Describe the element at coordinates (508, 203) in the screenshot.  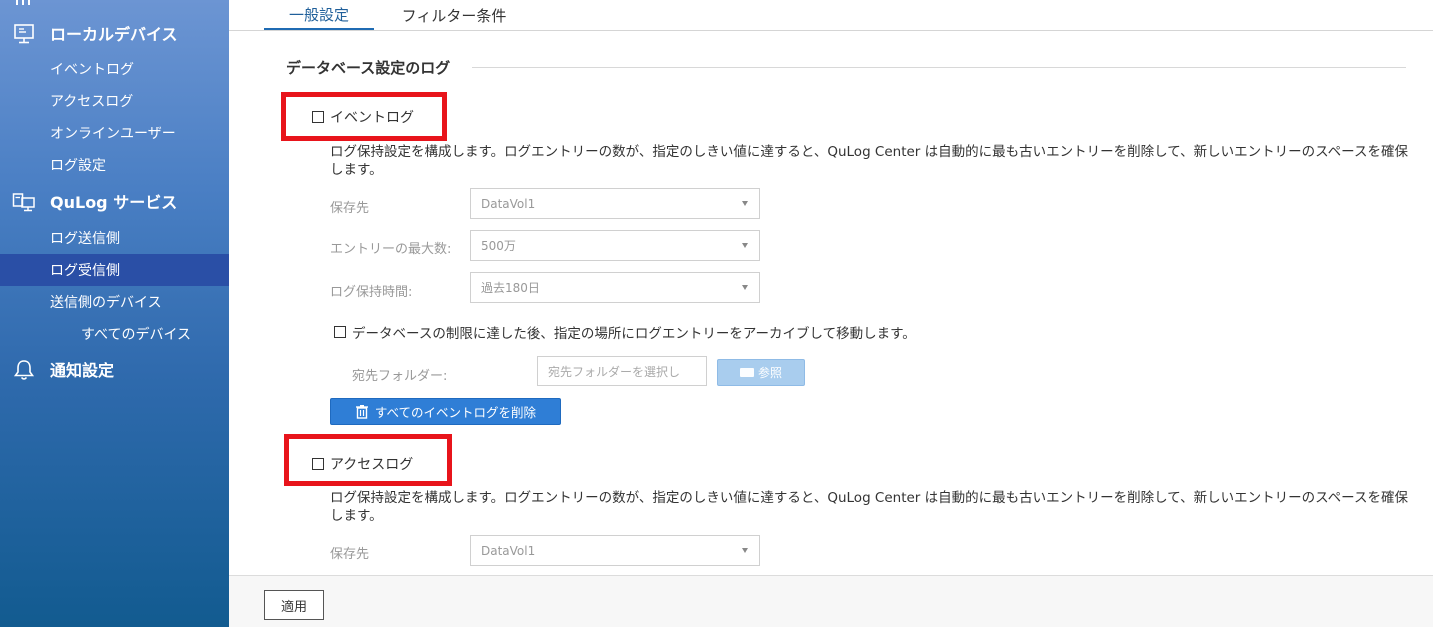
I see `destination-value: DataVol1` at that location.